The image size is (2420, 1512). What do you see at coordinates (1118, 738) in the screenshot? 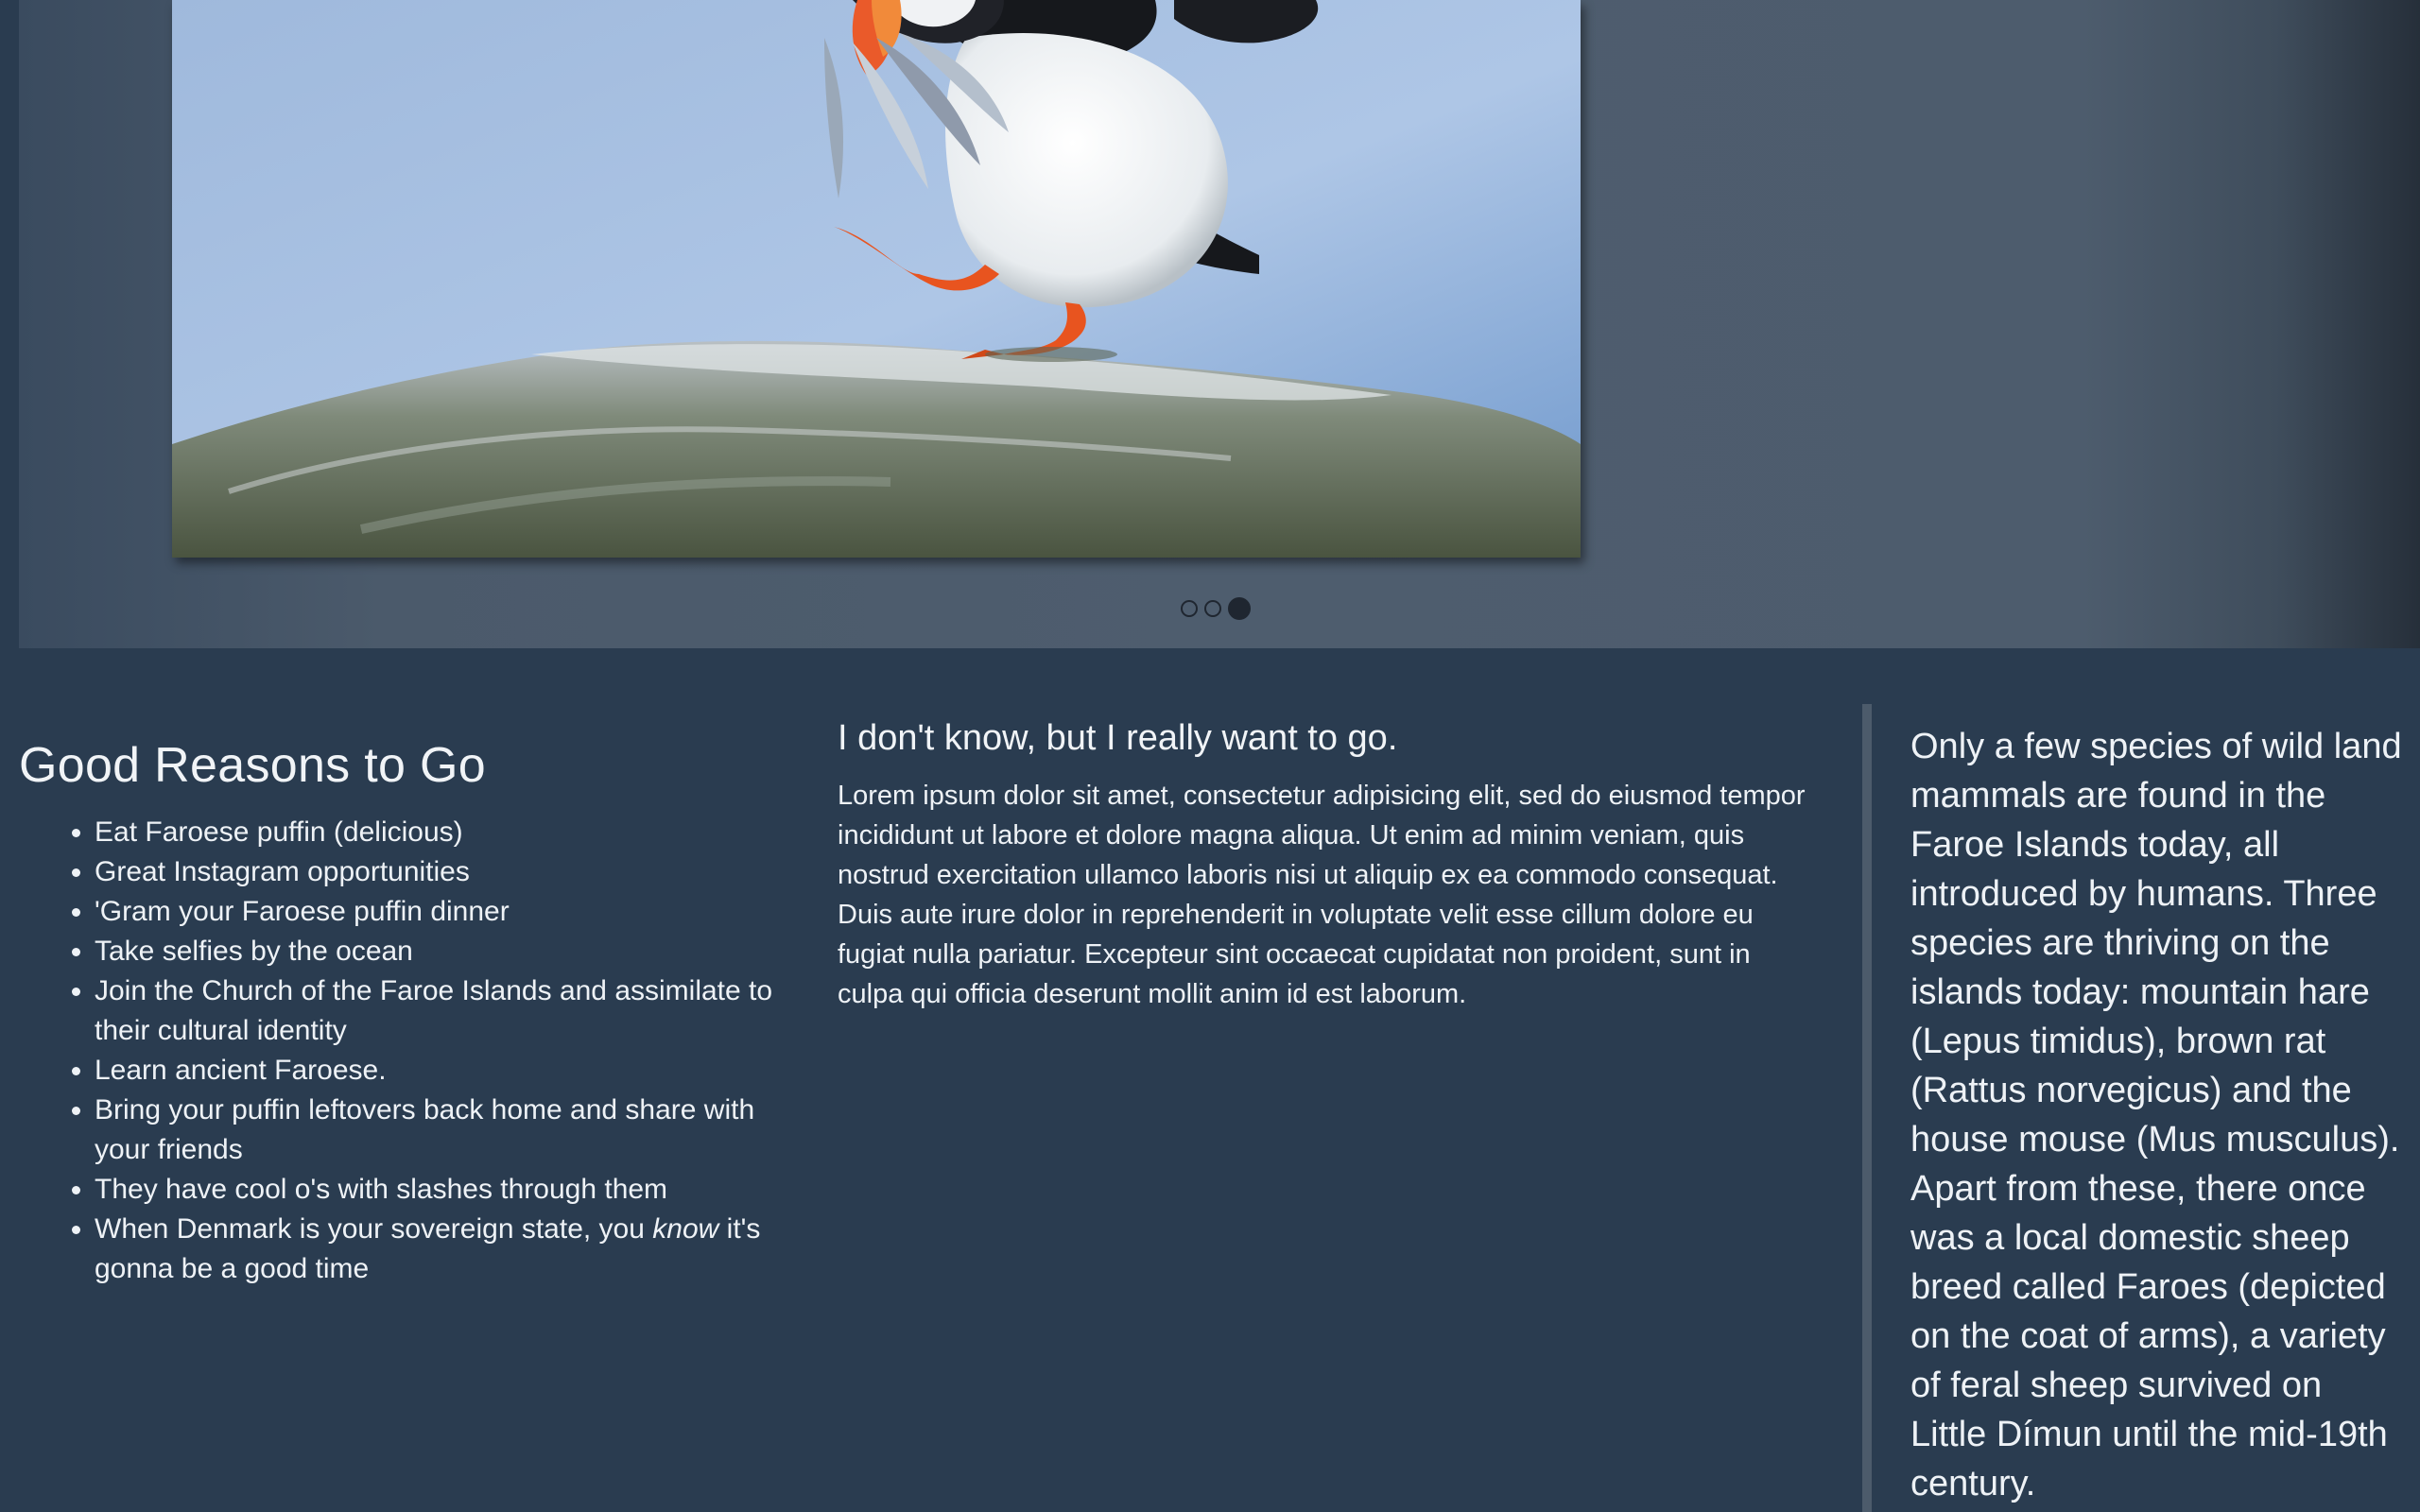
I see `intro-heading: I don't know, but I really want to go.` at bounding box center [1118, 738].